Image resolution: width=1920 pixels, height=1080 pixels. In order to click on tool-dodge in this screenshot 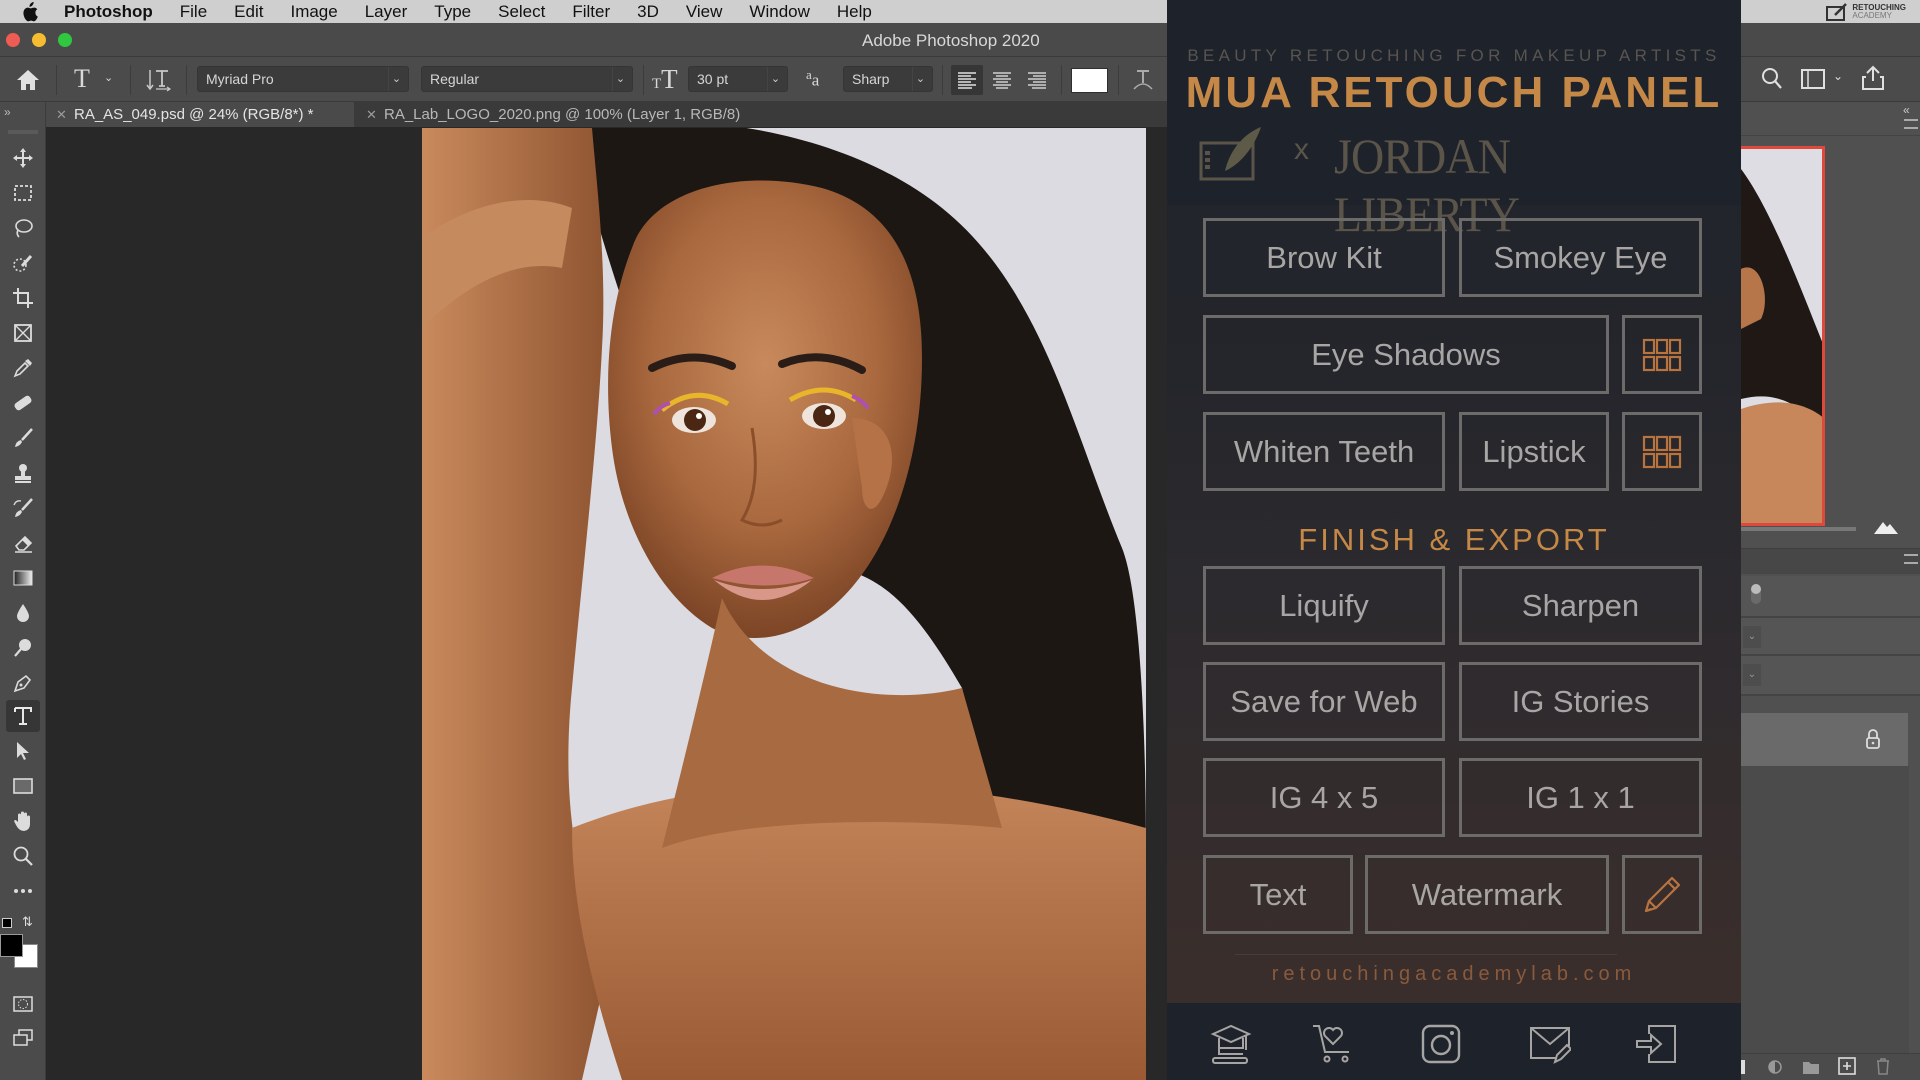, I will do `click(23, 648)`.